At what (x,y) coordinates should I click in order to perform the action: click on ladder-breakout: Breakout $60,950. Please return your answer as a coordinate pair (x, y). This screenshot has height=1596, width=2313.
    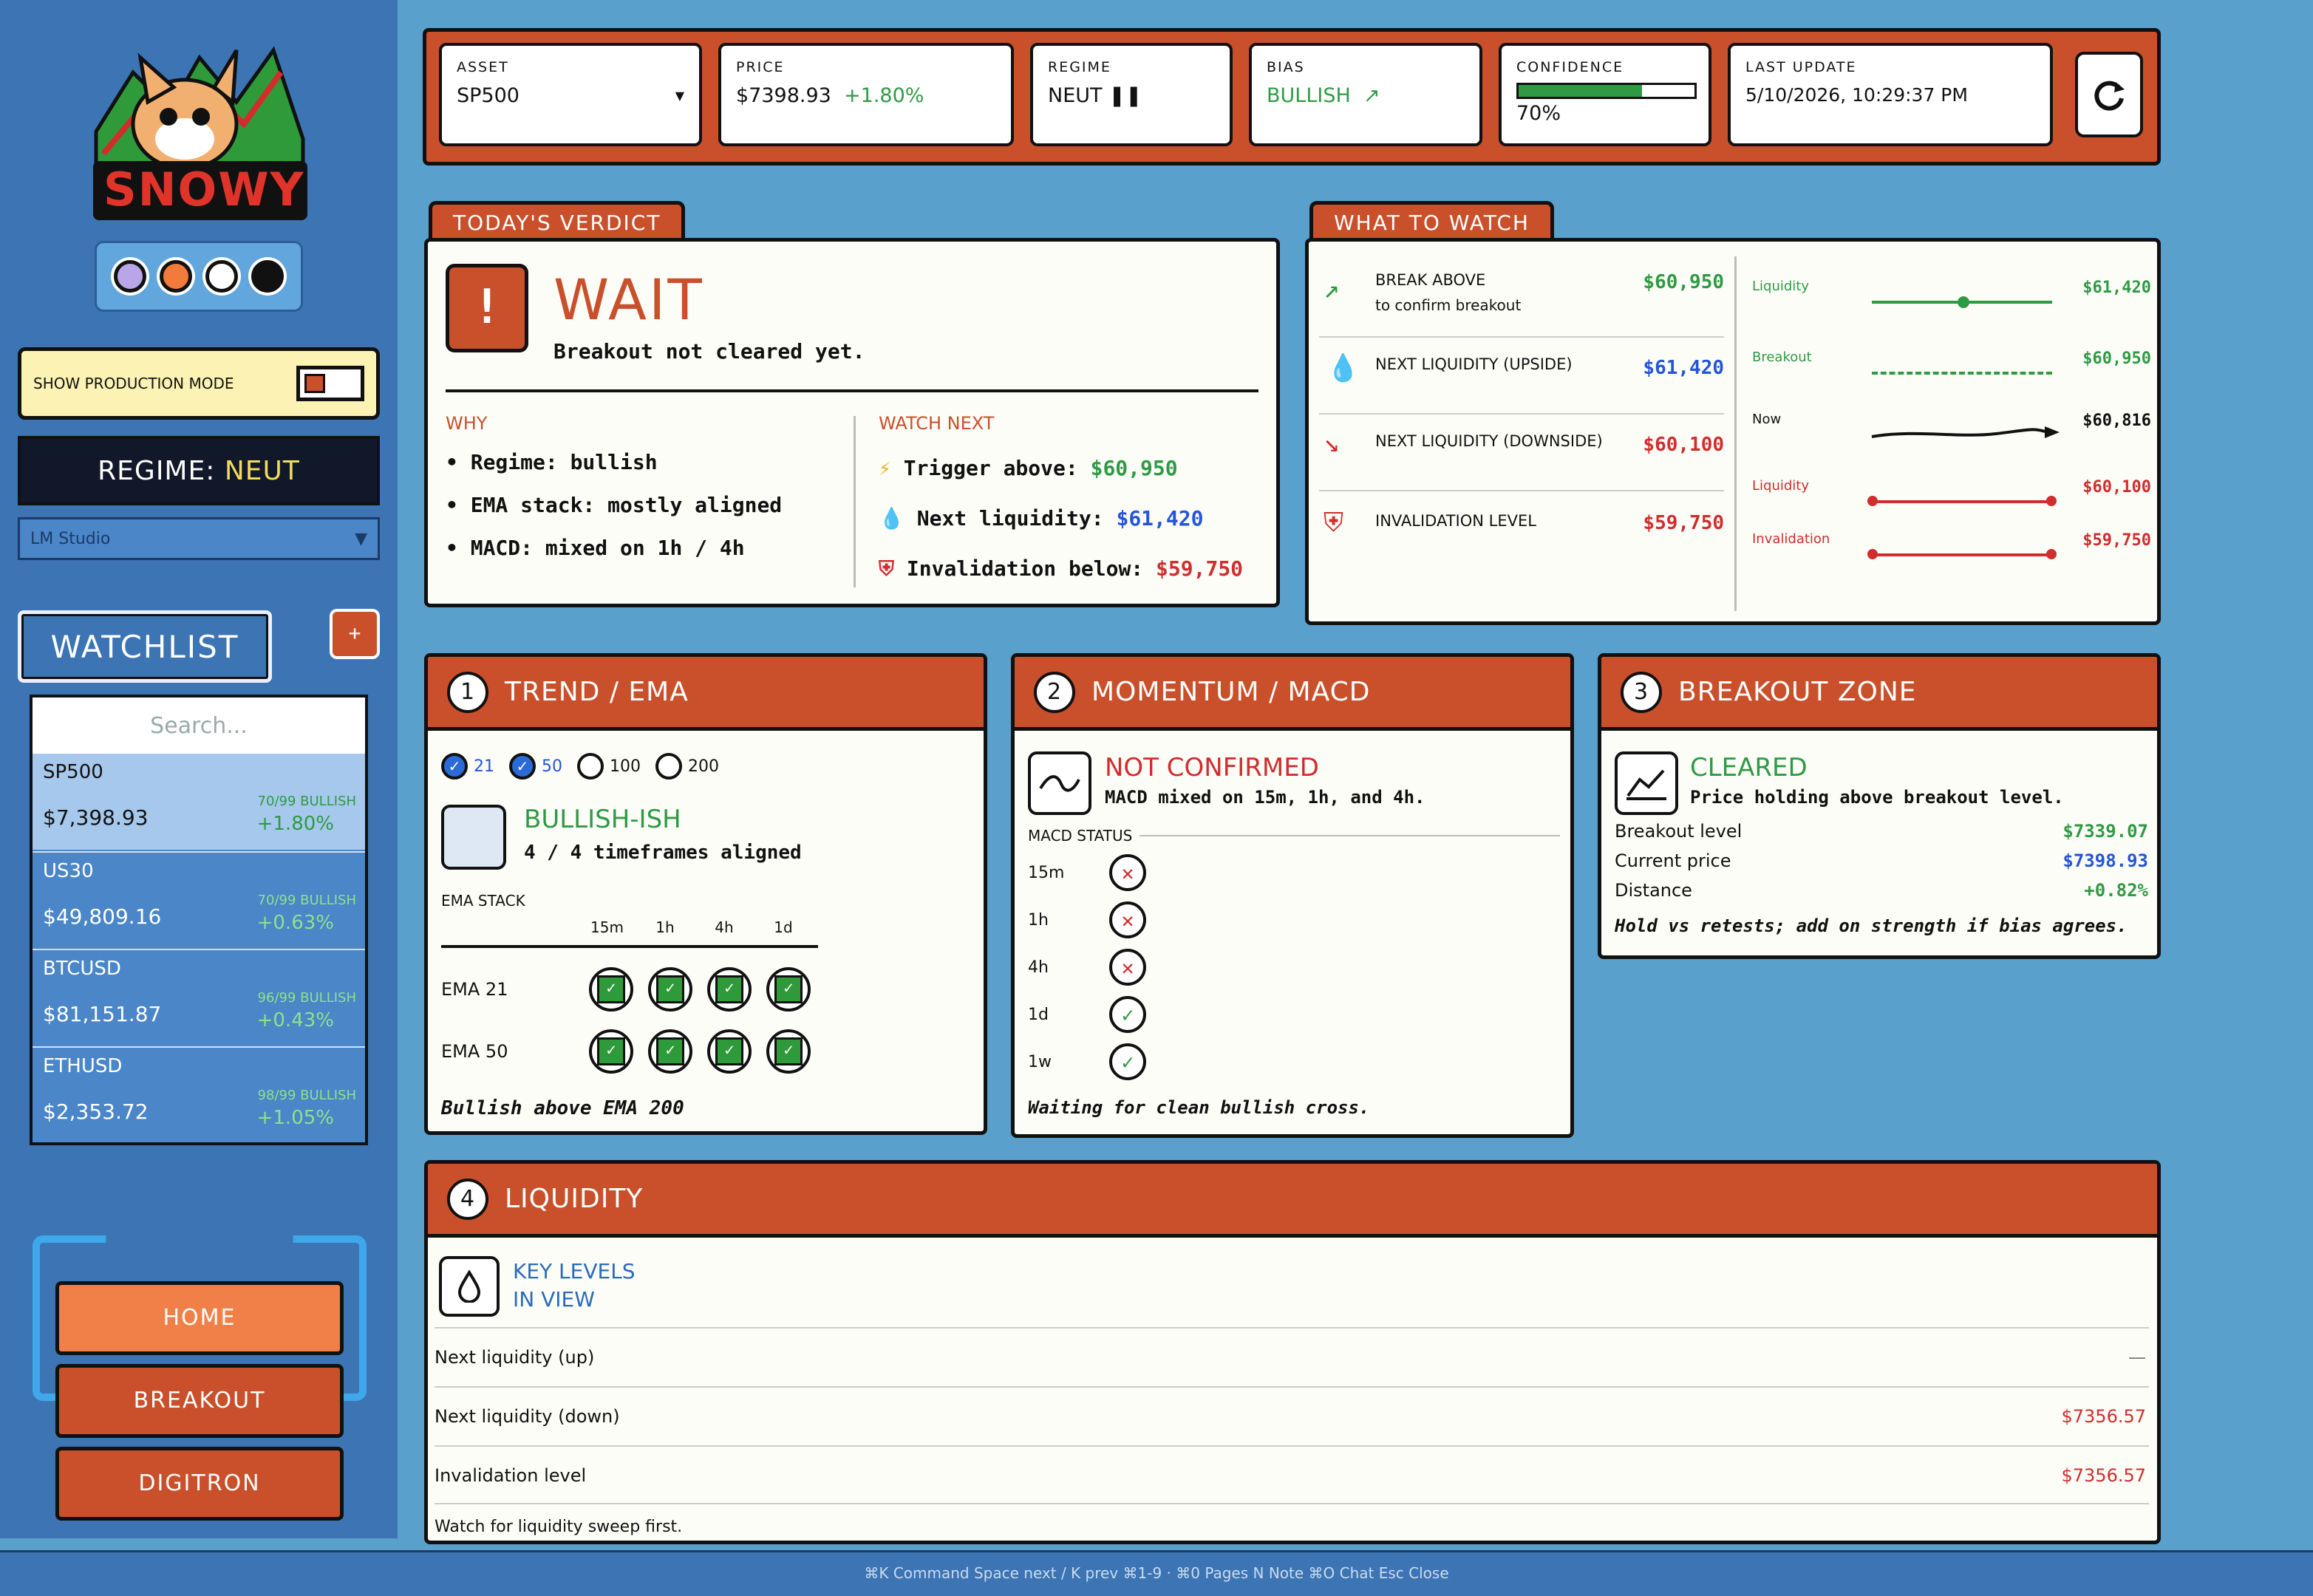
    Looking at the image, I should click on (1951, 364).